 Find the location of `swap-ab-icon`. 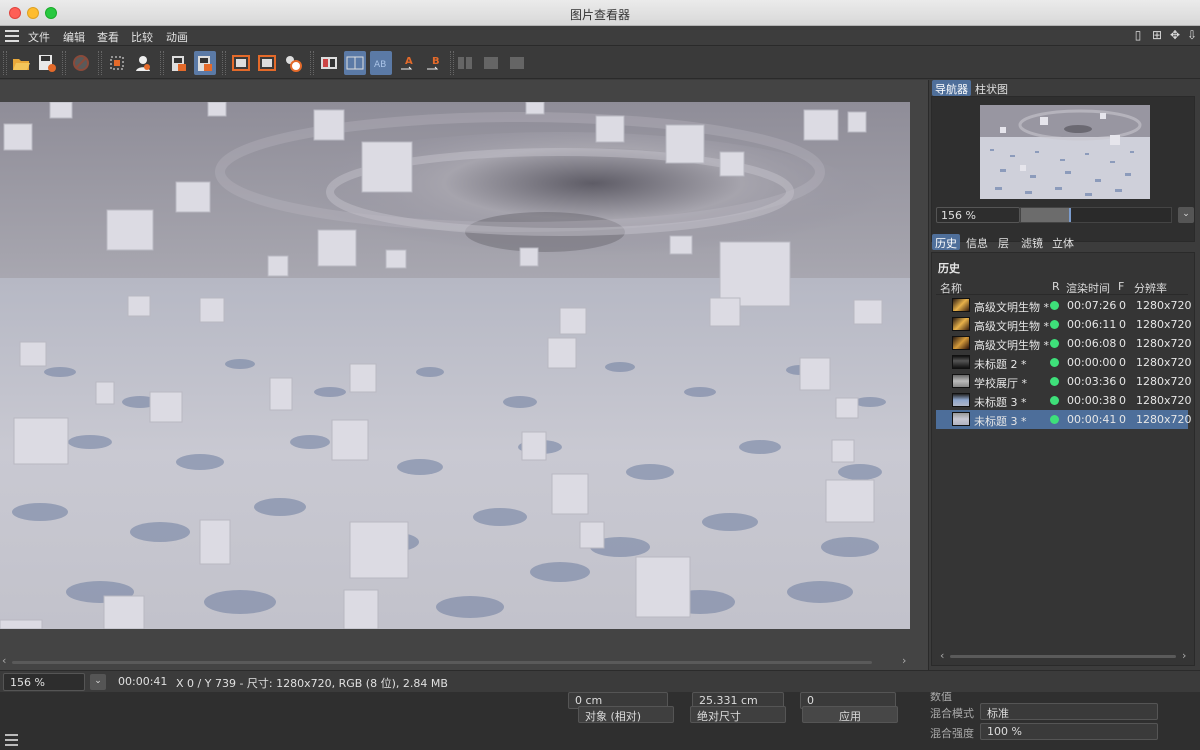

swap-ab-icon is located at coordinates (465, 63).